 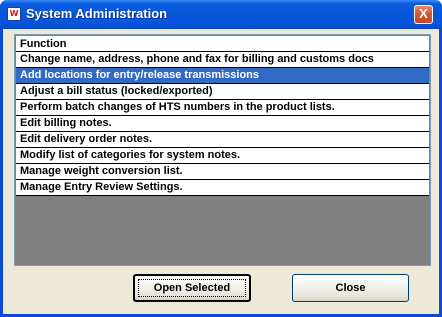 I want to click on close-label: Close, so click(x=350, y=288).